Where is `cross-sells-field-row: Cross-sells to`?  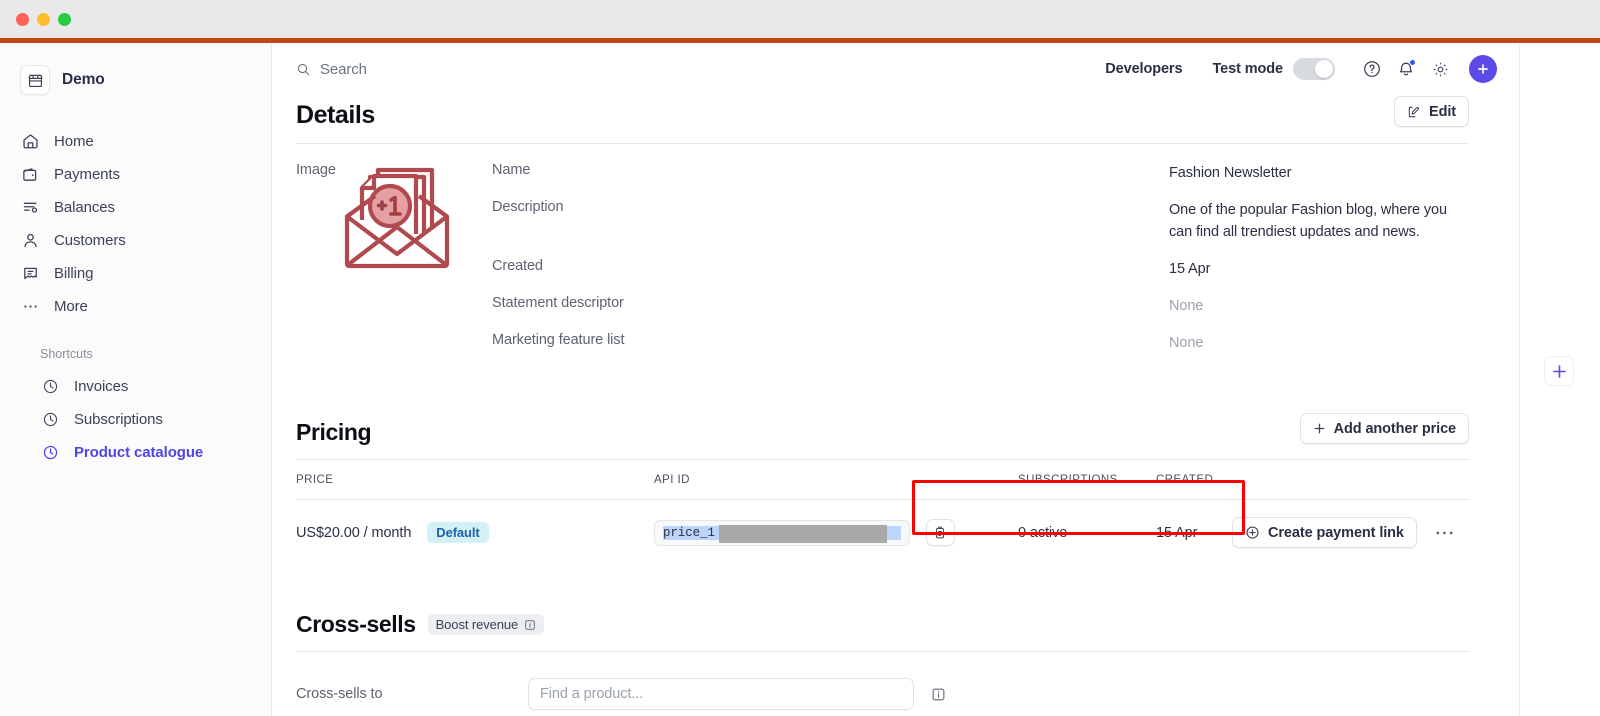 cross-sells-field-row: Cross-sells to is located at coordinates (882, 681).